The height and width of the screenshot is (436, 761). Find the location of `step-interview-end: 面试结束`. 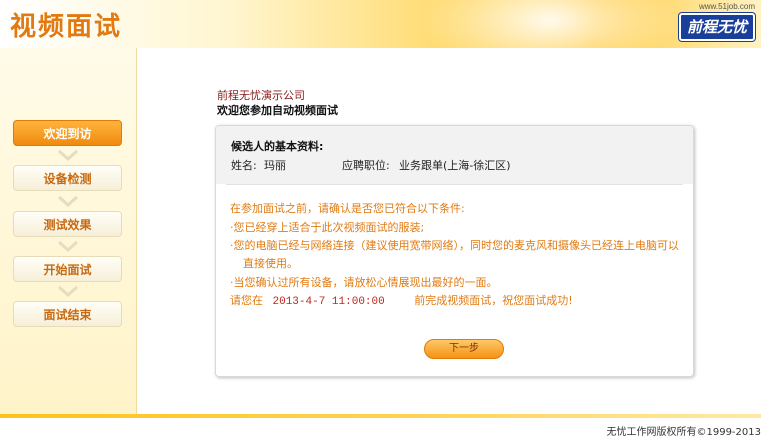

step-interview-end: 面试结束 is located at coordinates (67, 314).